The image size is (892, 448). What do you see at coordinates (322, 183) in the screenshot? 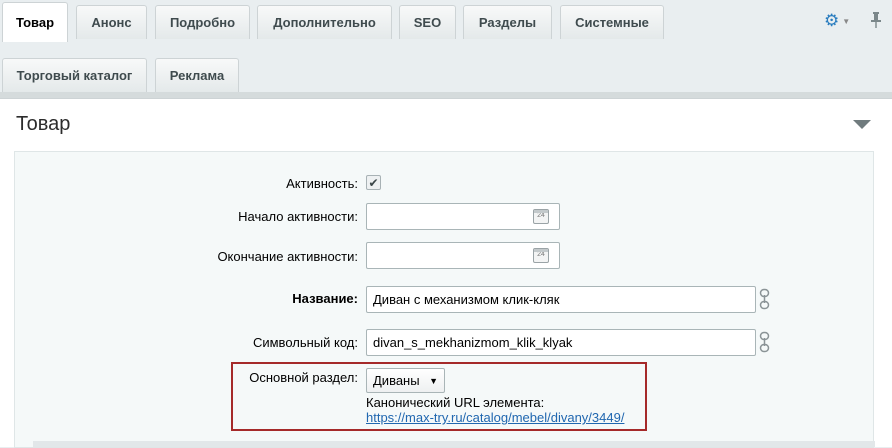
I see `active-label: Активность:` at bounding box center [322, 183].